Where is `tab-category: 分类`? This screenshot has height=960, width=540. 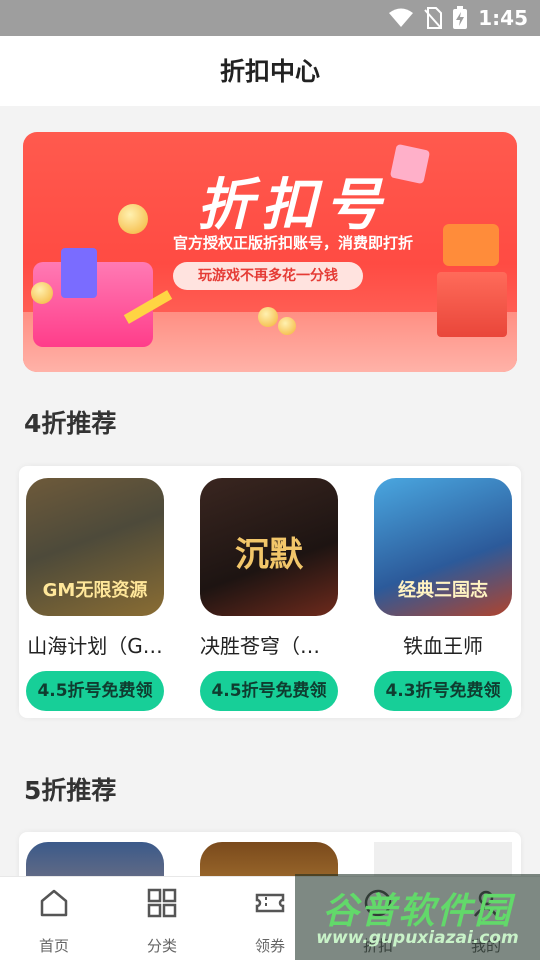 tab-category: 分类 is located at coordinates (162, 918).